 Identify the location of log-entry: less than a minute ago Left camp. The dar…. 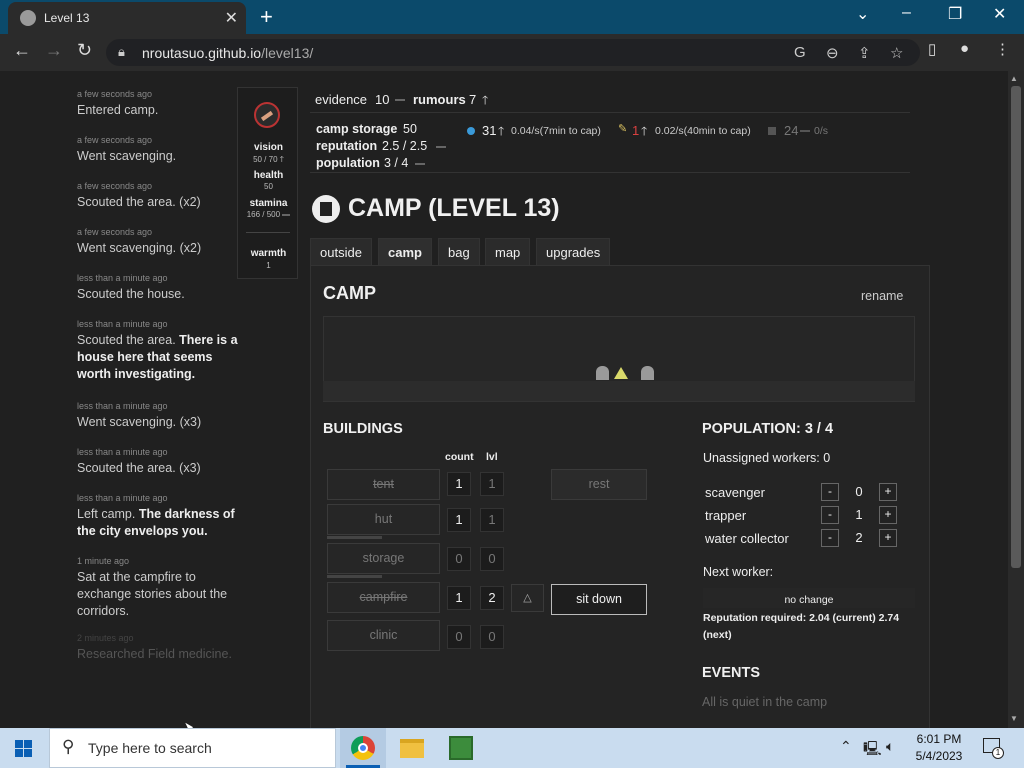
(162, 516).